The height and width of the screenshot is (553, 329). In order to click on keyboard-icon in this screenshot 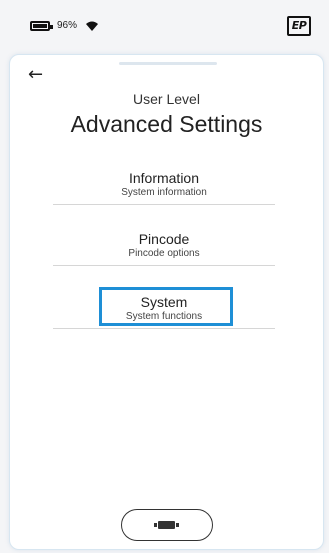, I will do `click(166, 525)`.